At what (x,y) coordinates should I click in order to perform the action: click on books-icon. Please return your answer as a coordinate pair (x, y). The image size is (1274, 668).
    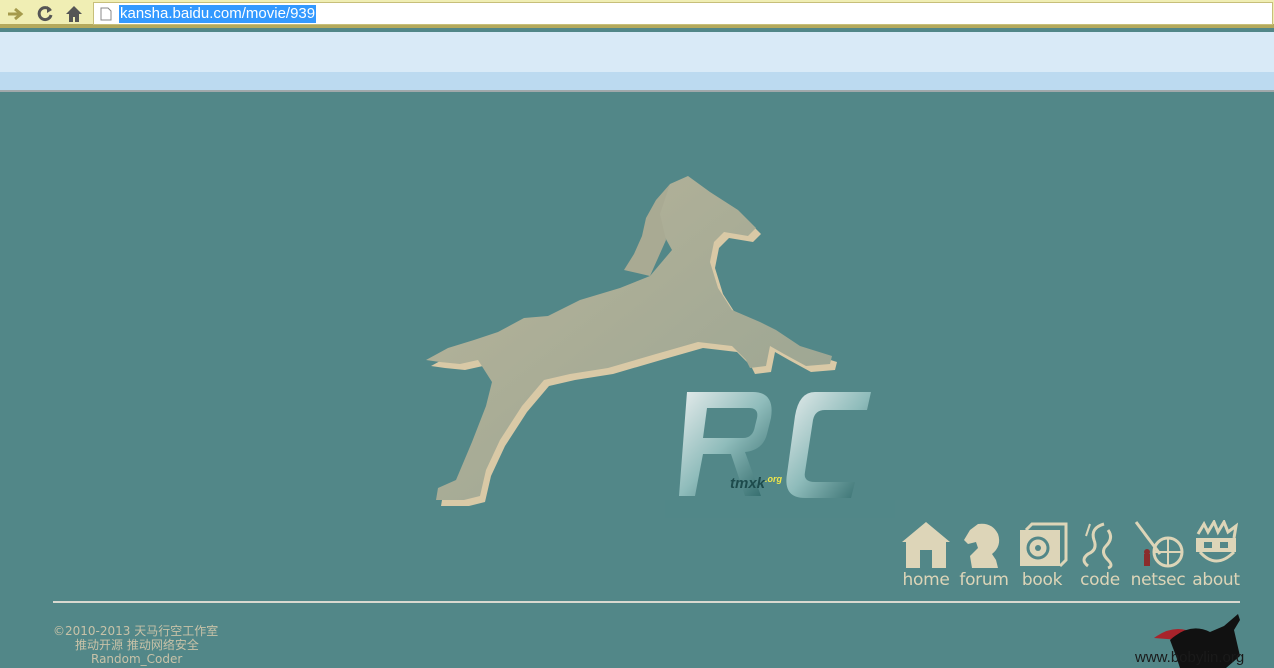
    Looking at the image, I should click on (1044, 545).